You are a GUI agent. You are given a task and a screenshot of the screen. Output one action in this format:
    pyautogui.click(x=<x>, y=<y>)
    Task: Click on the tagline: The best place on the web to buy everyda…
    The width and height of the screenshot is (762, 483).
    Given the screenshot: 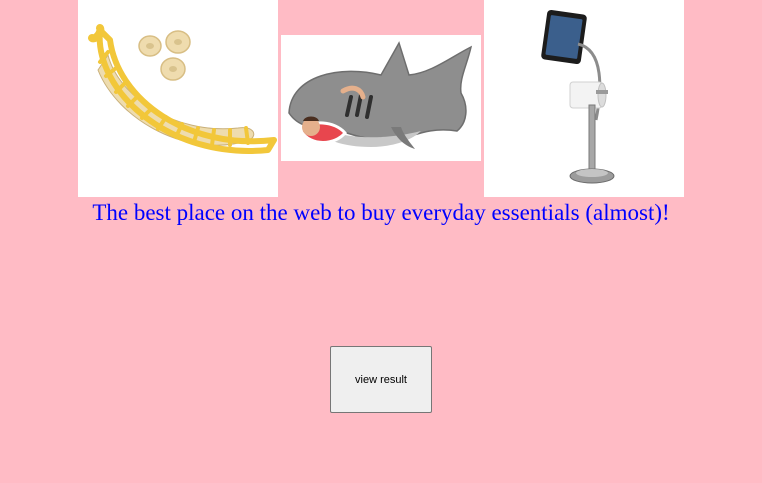 What is the action you would take?
    pyautogui.click(x=381, y=212)
    